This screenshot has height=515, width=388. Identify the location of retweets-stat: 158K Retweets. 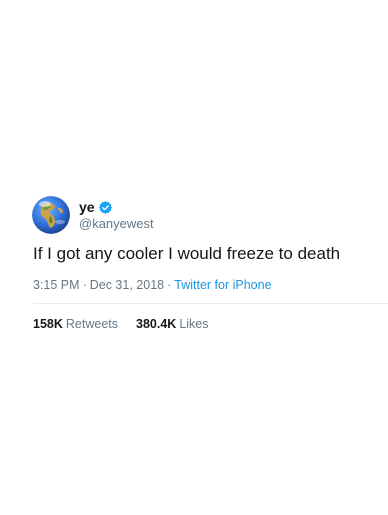
(75, 324).